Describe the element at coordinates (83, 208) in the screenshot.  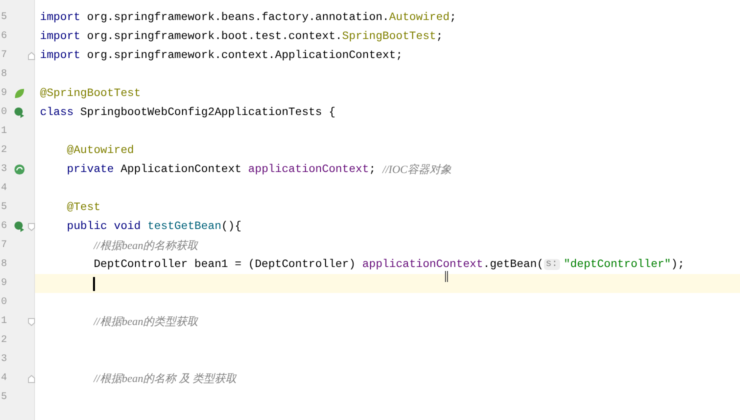
I see `annotation: @Test` at that location.